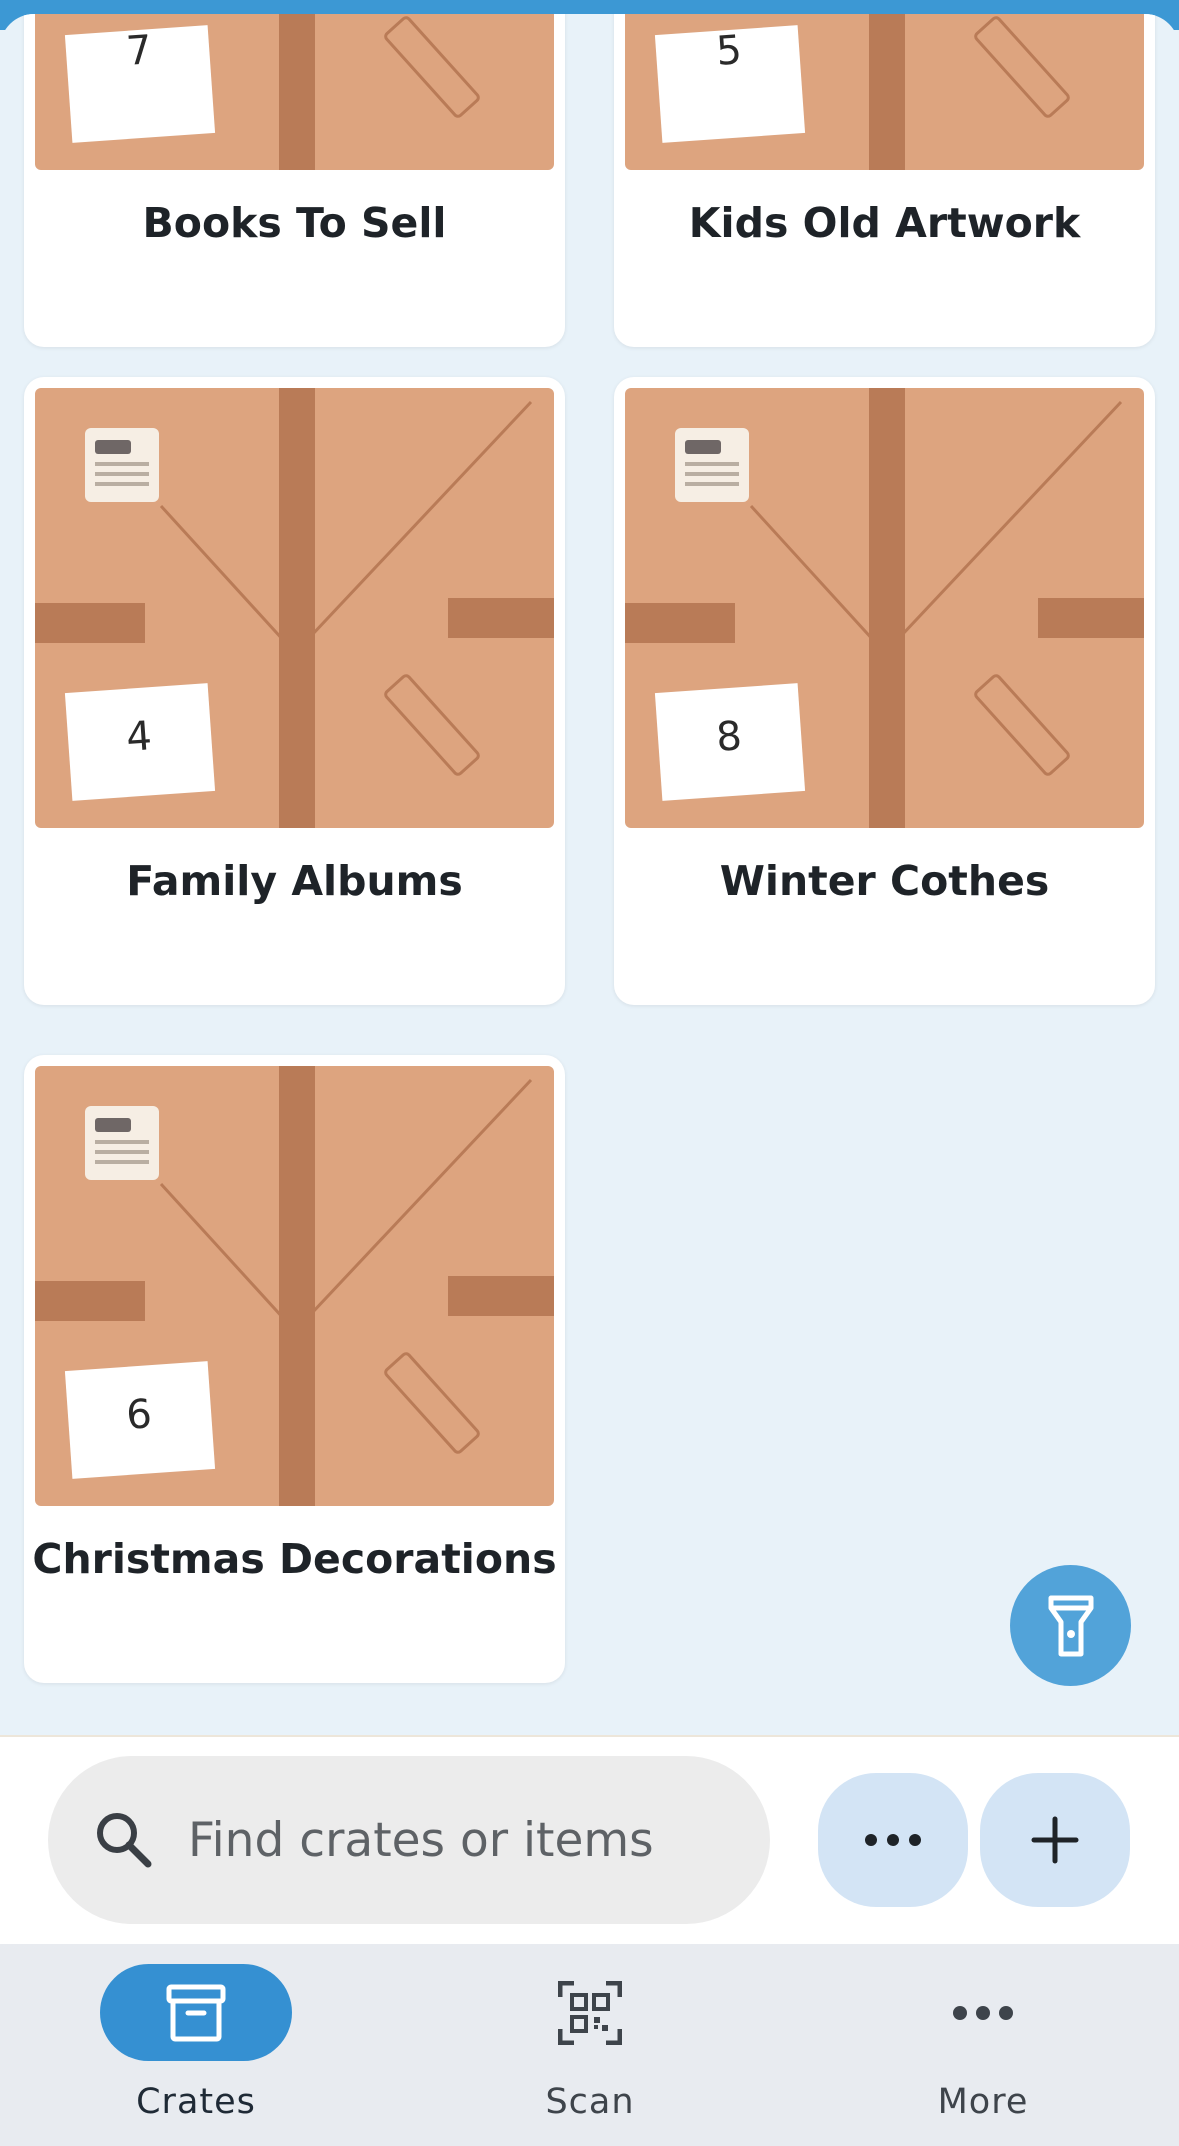  Describe the element at coordinates (983, 2102) in the screenshot. I see `nav-label: More` at that location.